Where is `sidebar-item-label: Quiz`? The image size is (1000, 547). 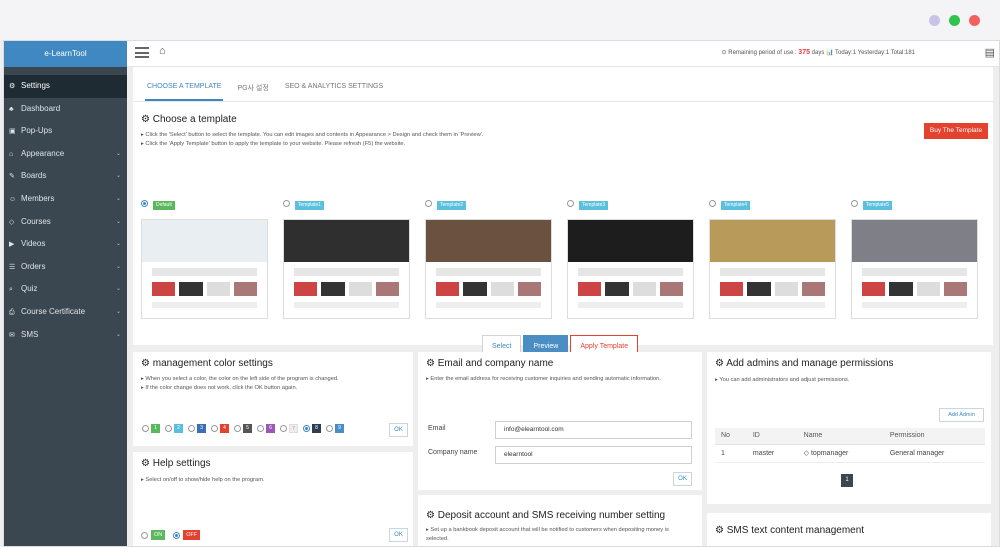 sidebar-item-label: Quiz is located at coordinates (29, 289).